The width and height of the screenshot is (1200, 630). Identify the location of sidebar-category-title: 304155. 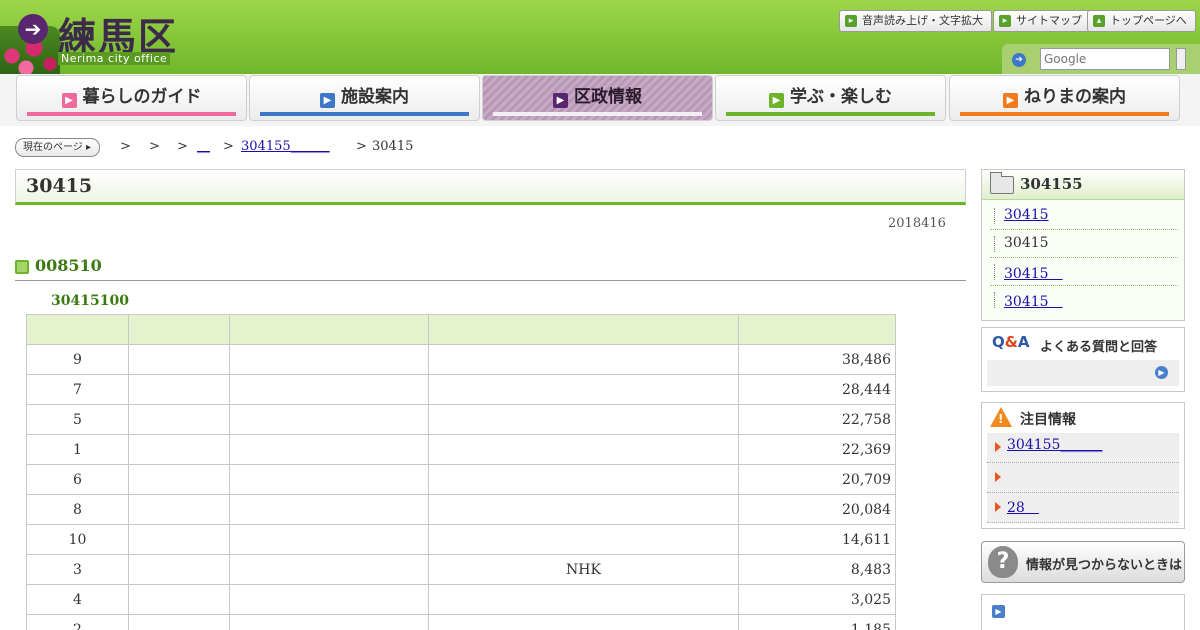
(1083, 185).